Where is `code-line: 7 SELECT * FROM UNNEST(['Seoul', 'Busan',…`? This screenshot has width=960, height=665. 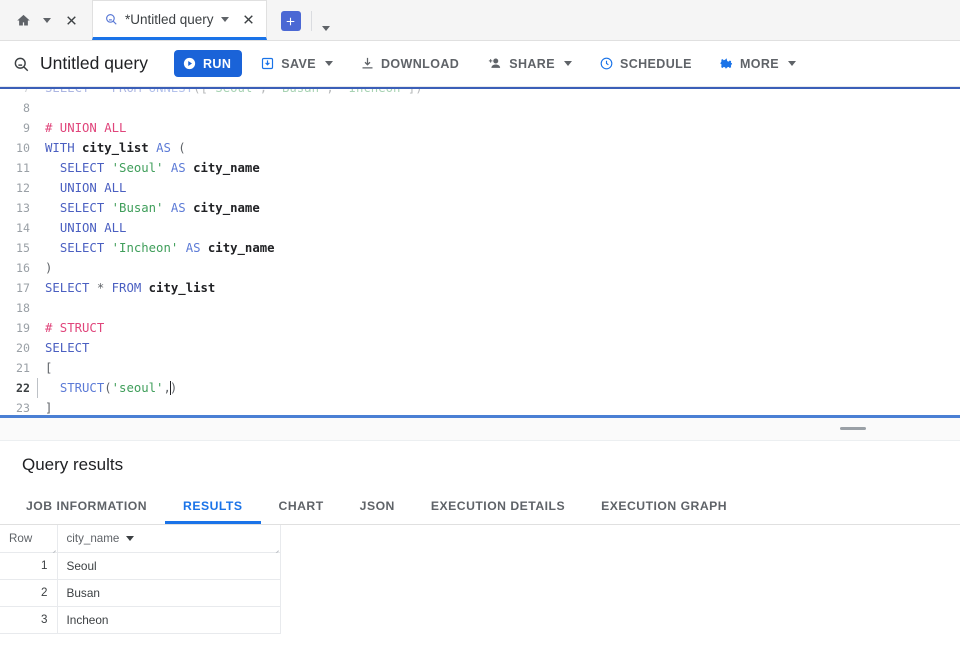
code-line: 7 SELECT * FROM UNNEST(['Seoul', 'Busan',… is located at coordinates (480, 92).